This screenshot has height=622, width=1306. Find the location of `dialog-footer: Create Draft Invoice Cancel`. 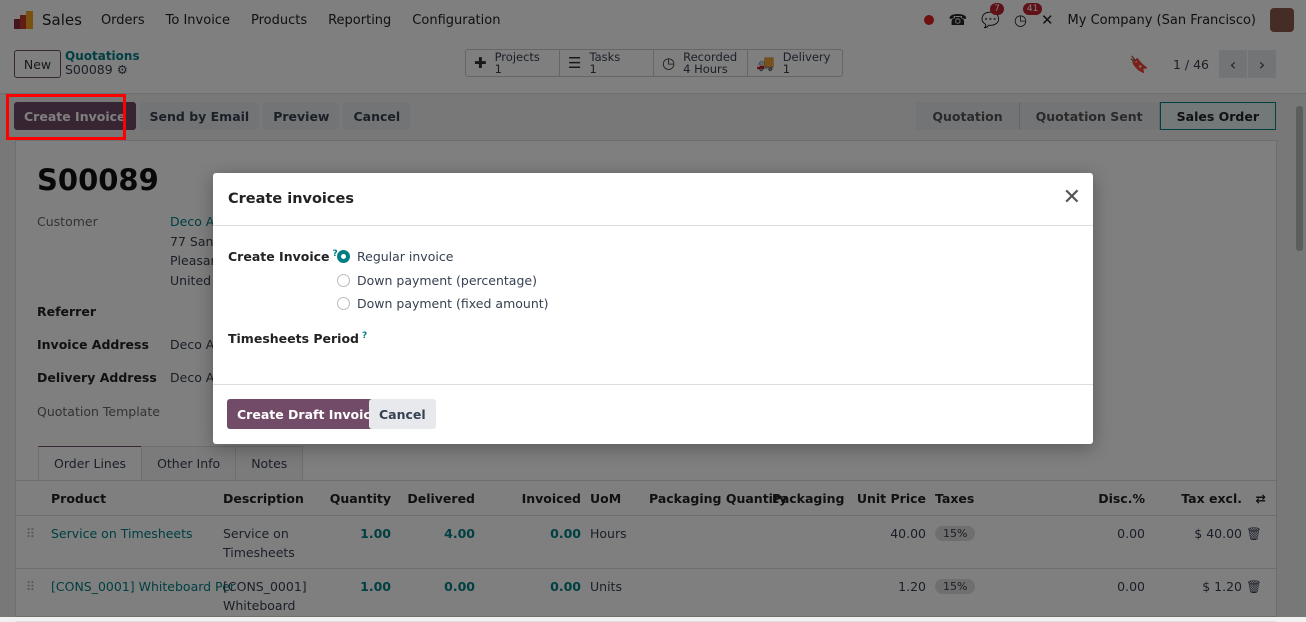

dialog-footer: Create Draft Invoice Cancel is located at coordinates (653, 414).